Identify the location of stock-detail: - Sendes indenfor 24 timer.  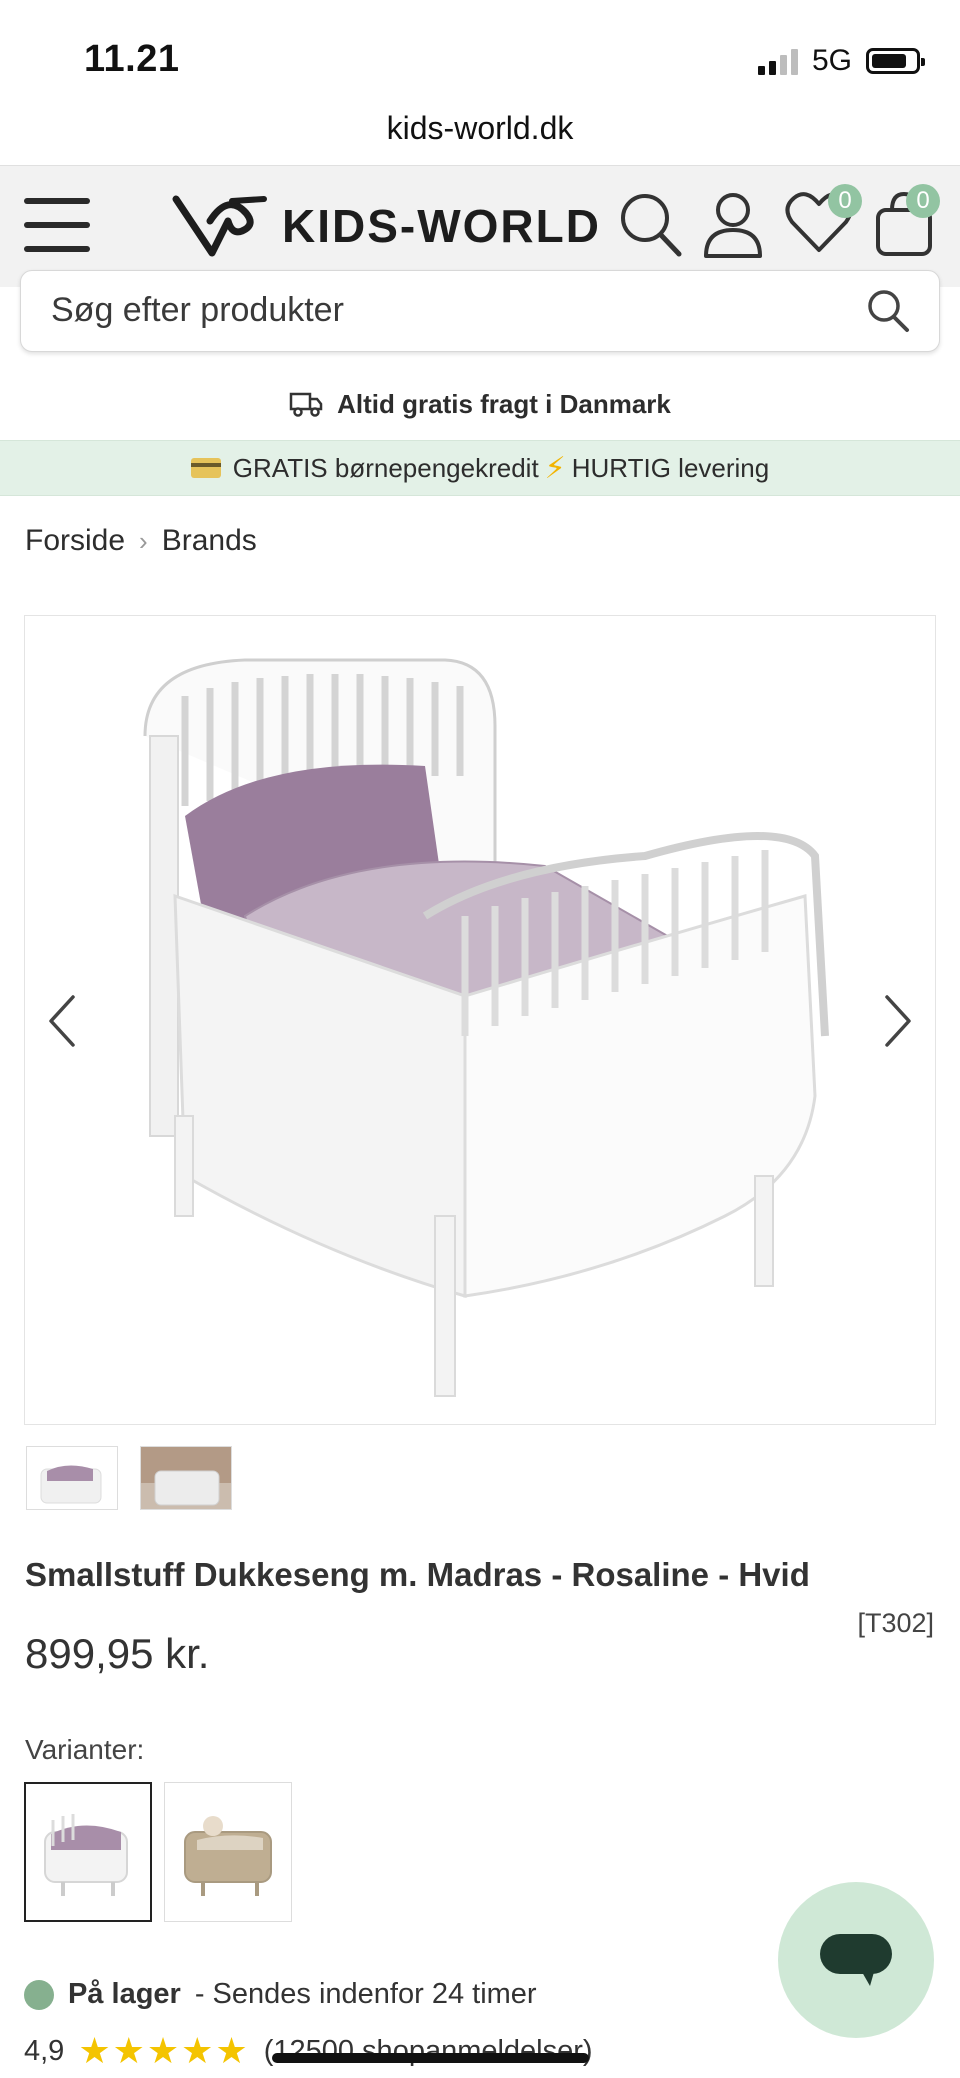
(365, 1994).